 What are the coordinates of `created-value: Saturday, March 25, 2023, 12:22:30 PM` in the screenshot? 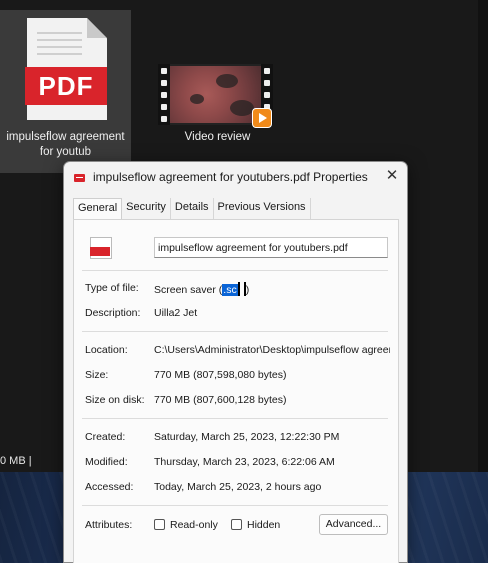 It's located at (247, 437).